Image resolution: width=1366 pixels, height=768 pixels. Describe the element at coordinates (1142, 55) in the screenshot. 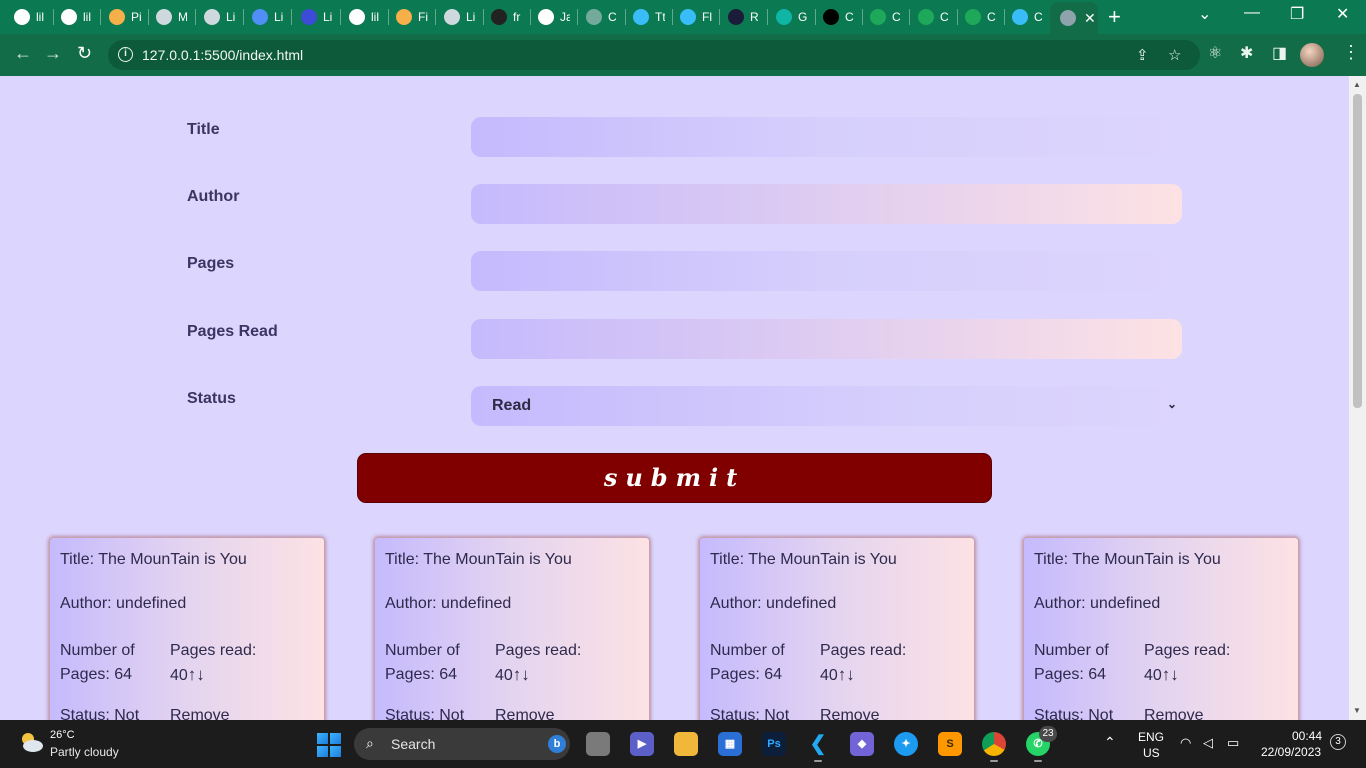

I see `share-icon: ⇪` at that location.